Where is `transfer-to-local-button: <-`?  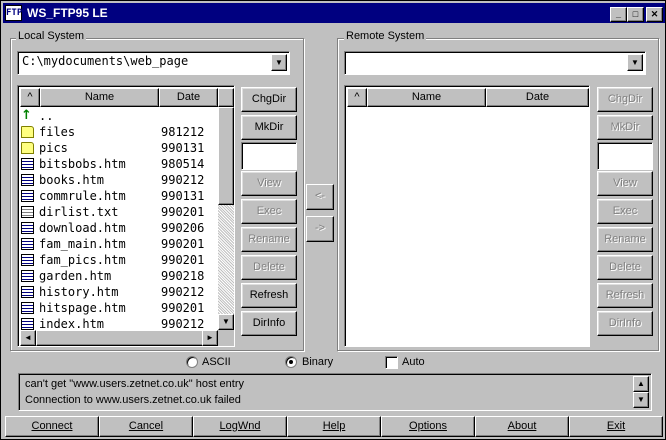
transfer-to-local-button: <- is located at coordinates (320, 197).